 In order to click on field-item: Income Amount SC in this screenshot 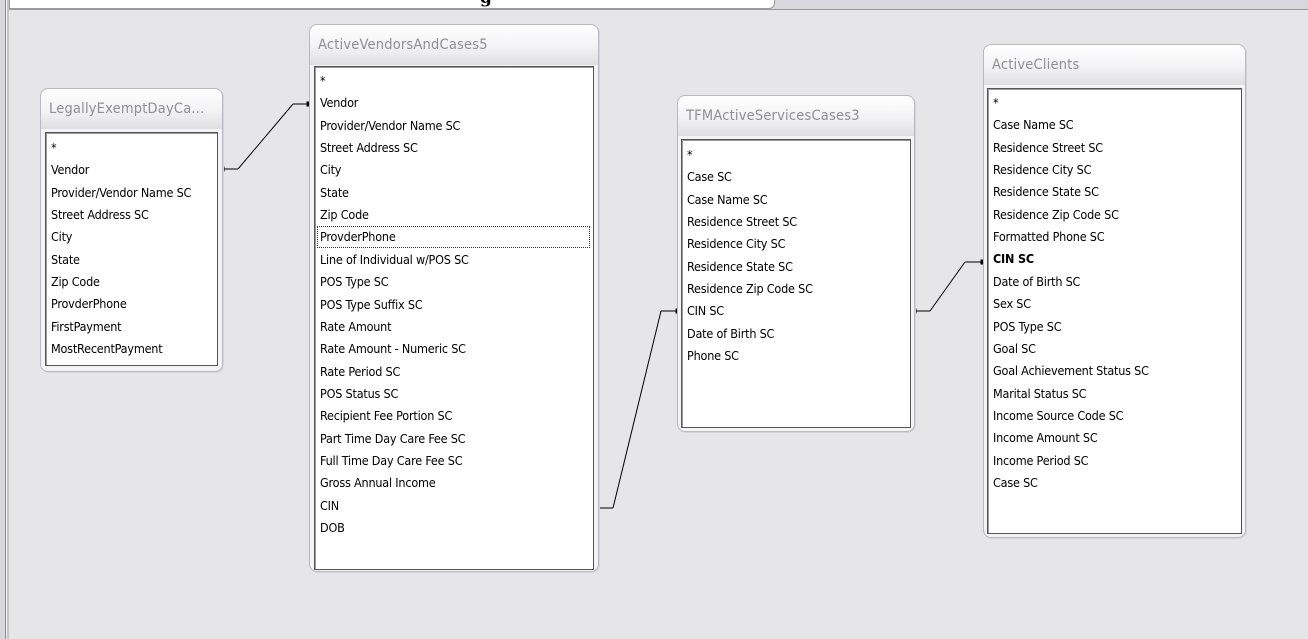, I will do `click(1115, 438)`.